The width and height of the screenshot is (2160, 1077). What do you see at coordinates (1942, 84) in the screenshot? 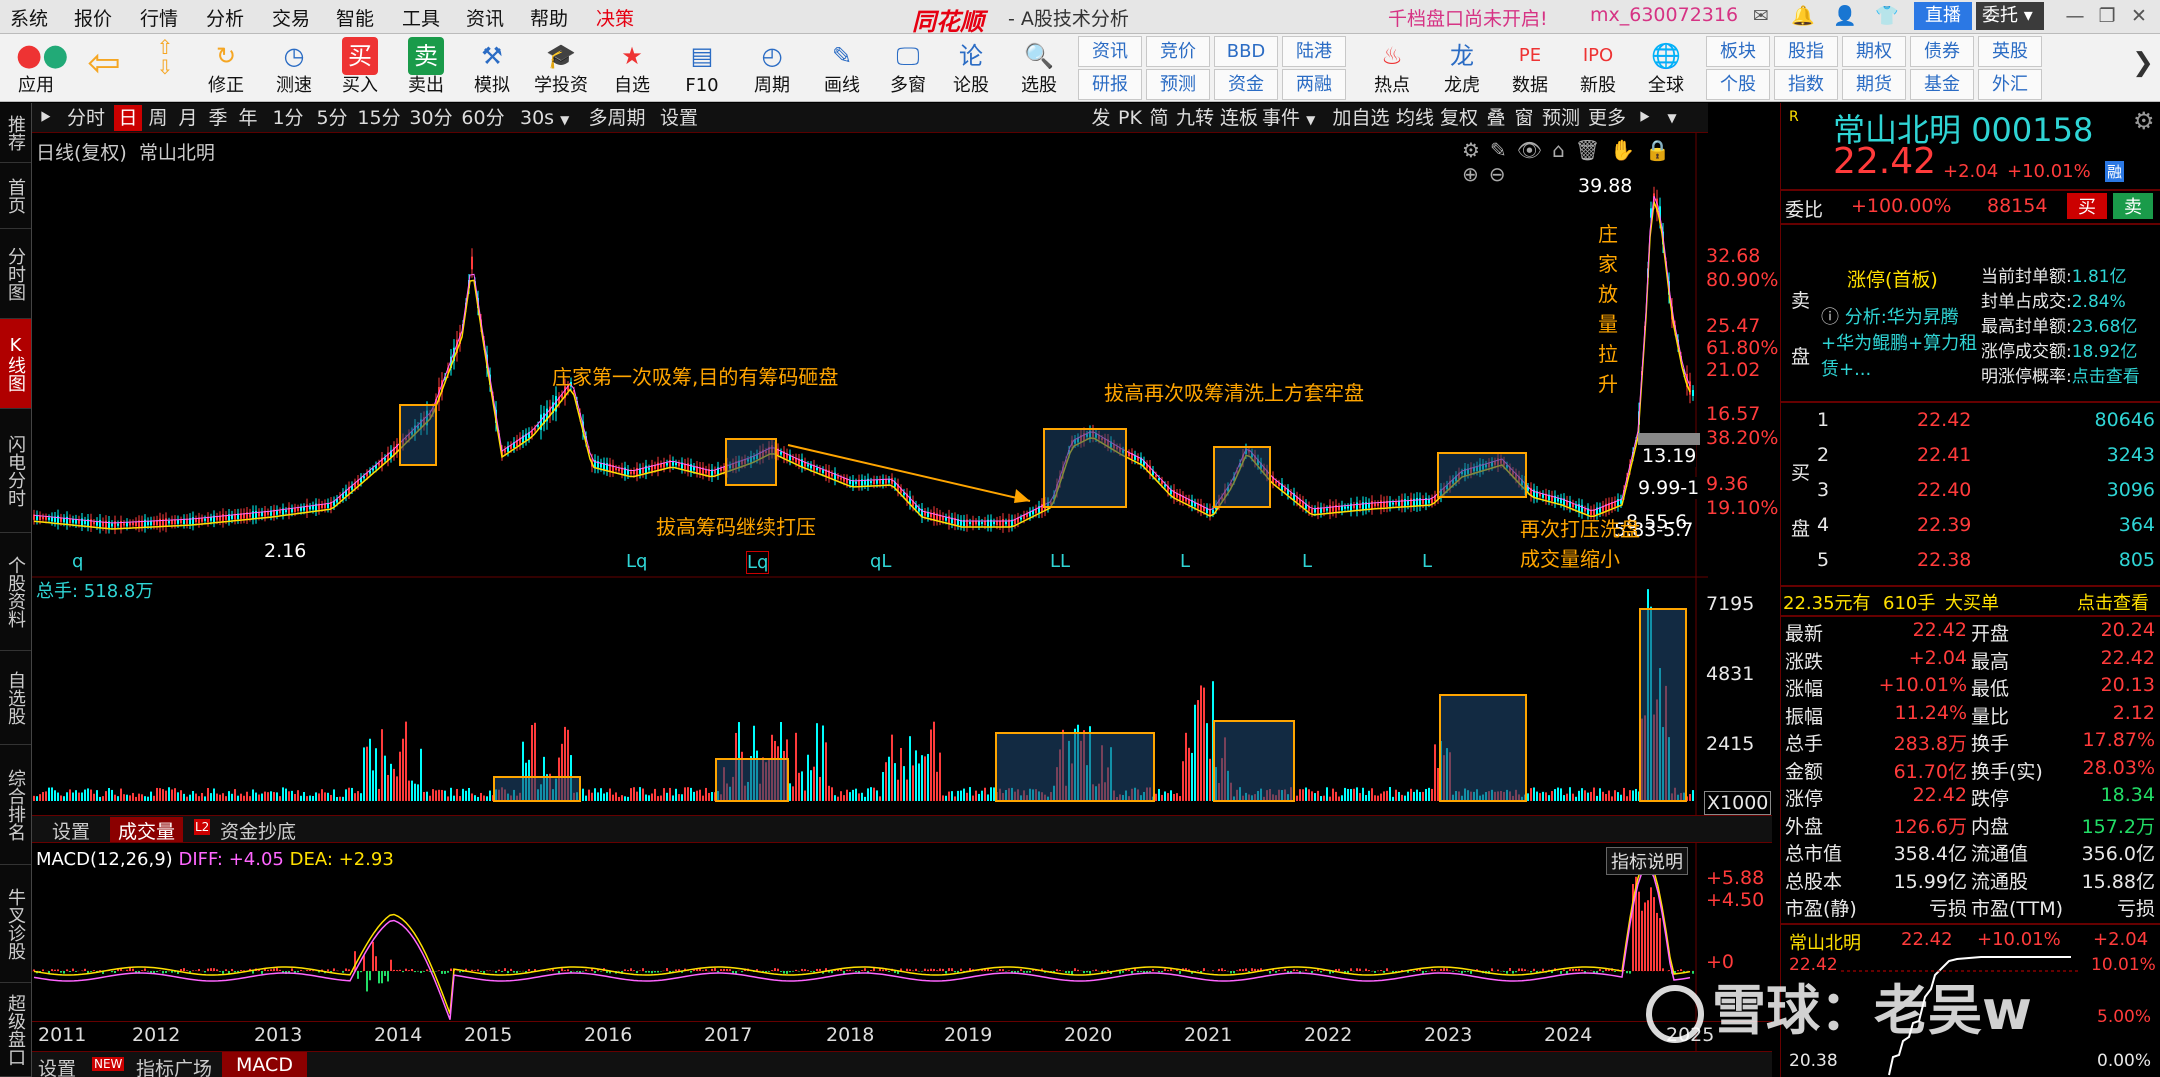
I see `funds-market-tab: 基金` at bounding box center [1942, 84].